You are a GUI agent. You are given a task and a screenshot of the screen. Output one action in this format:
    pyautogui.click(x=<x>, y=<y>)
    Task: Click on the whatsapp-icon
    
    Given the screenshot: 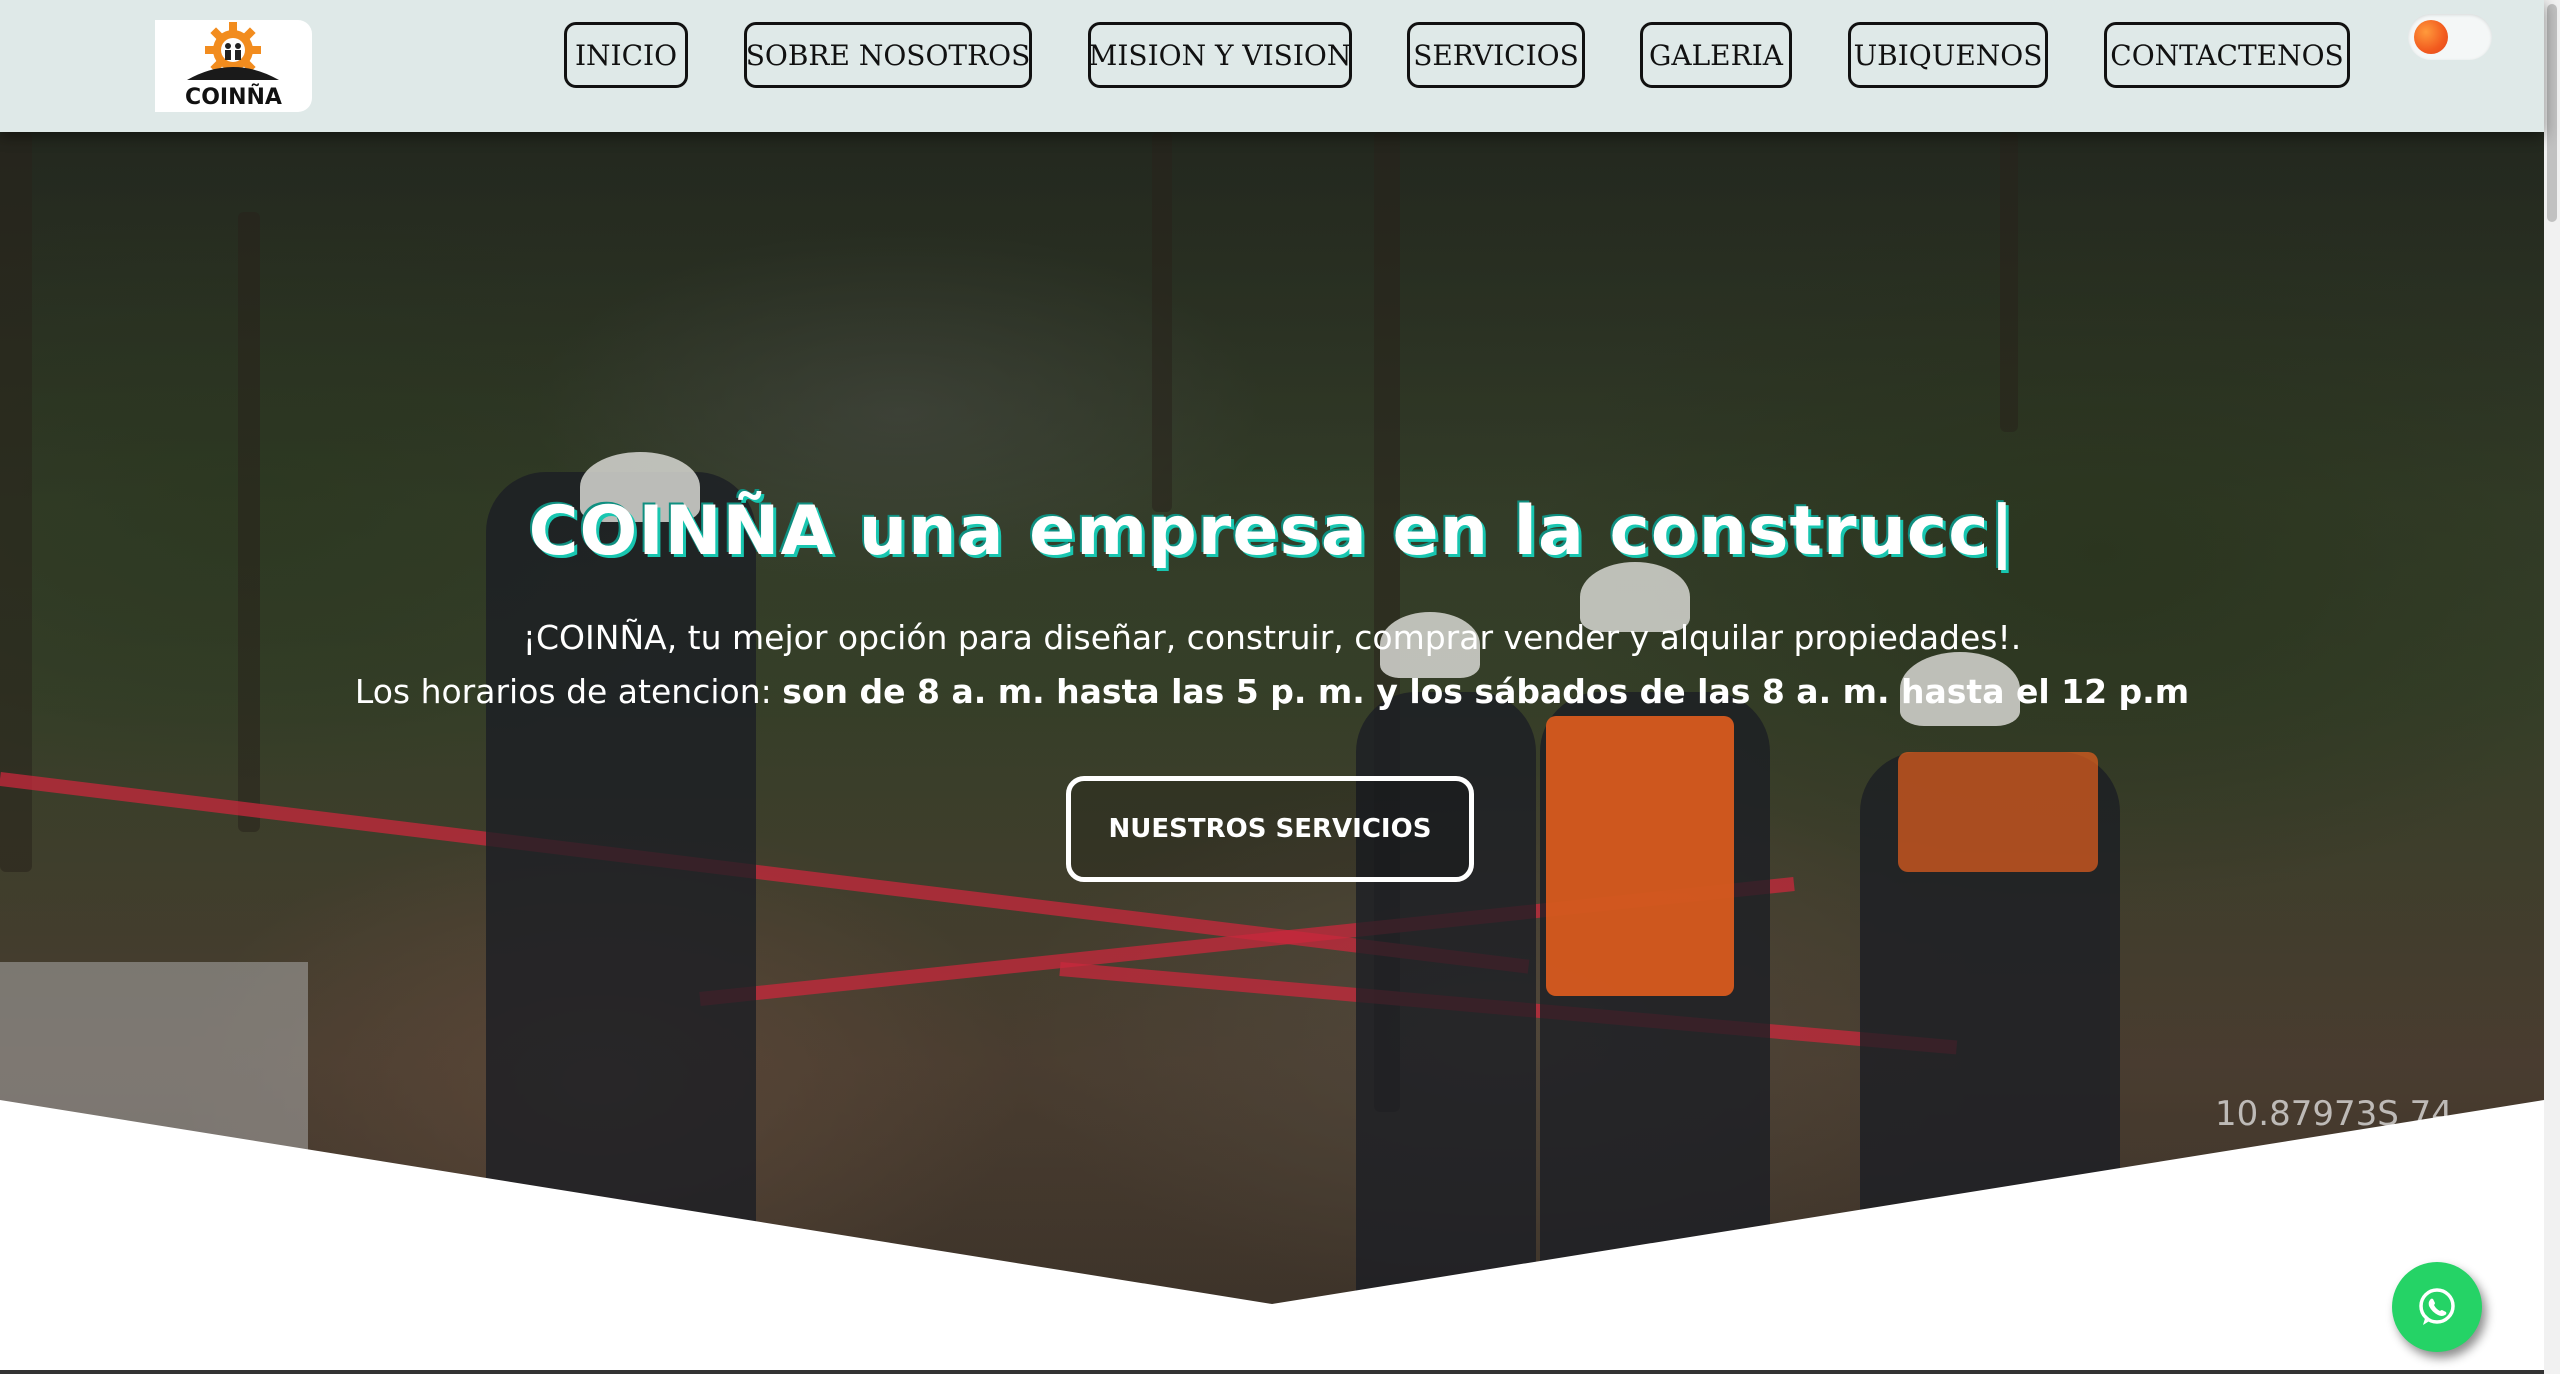 What is the action you would take?
    pyautogui.click(x=2437, y=1306)
    